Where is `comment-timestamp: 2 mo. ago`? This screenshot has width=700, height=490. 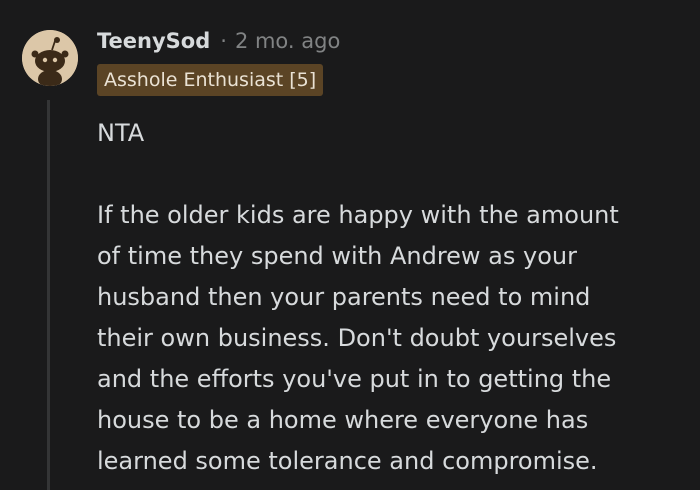 comment-timestamp: 2 mo. ago is located at coordinates (287, 41).